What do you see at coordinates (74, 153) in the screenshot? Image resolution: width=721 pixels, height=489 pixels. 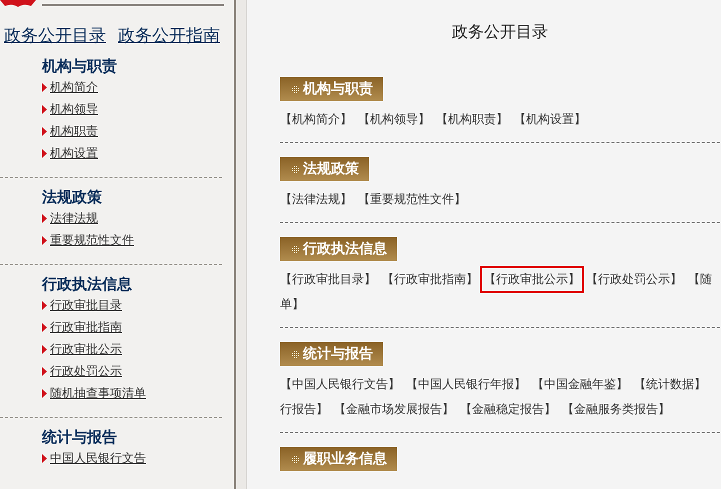 I see `sidebar-link: 机构设置` at bounding box center [74, 153].